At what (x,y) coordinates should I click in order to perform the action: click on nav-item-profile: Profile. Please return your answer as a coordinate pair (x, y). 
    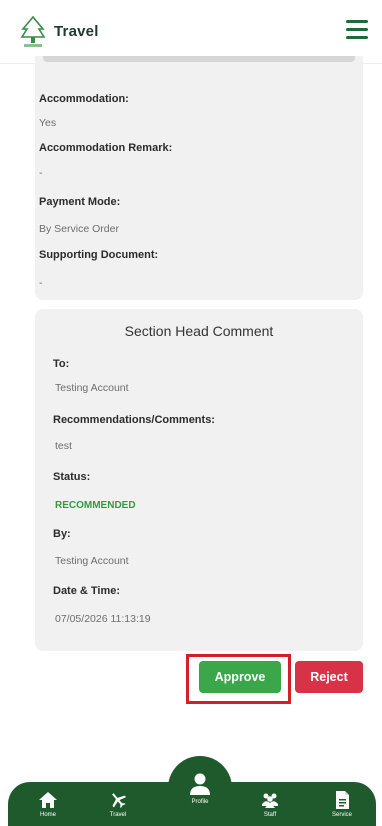
    Looking at the image, I should click on (200, 788).